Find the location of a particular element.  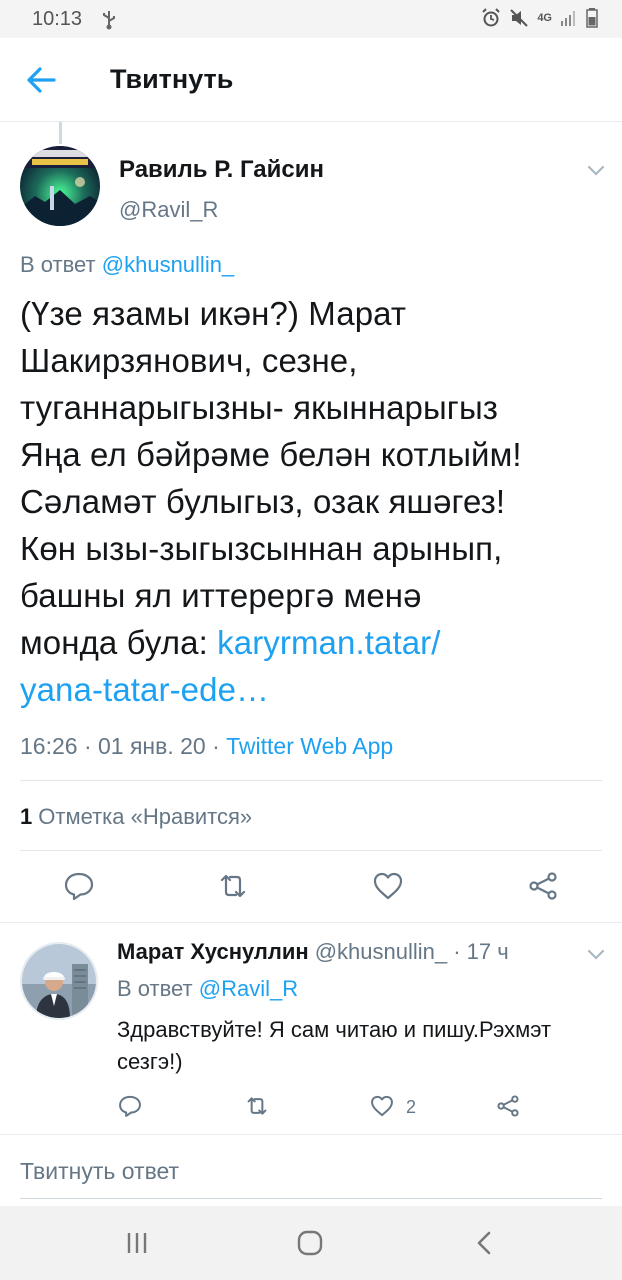

like-count: 1 is located at coordinates (26, 816).